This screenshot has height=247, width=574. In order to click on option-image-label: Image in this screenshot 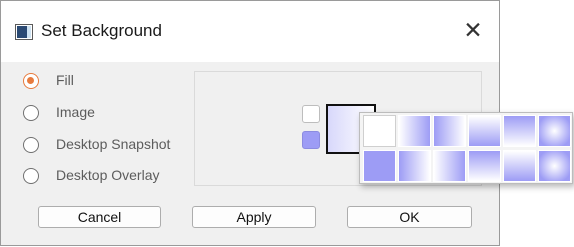, I will do `click(75, 112)`.